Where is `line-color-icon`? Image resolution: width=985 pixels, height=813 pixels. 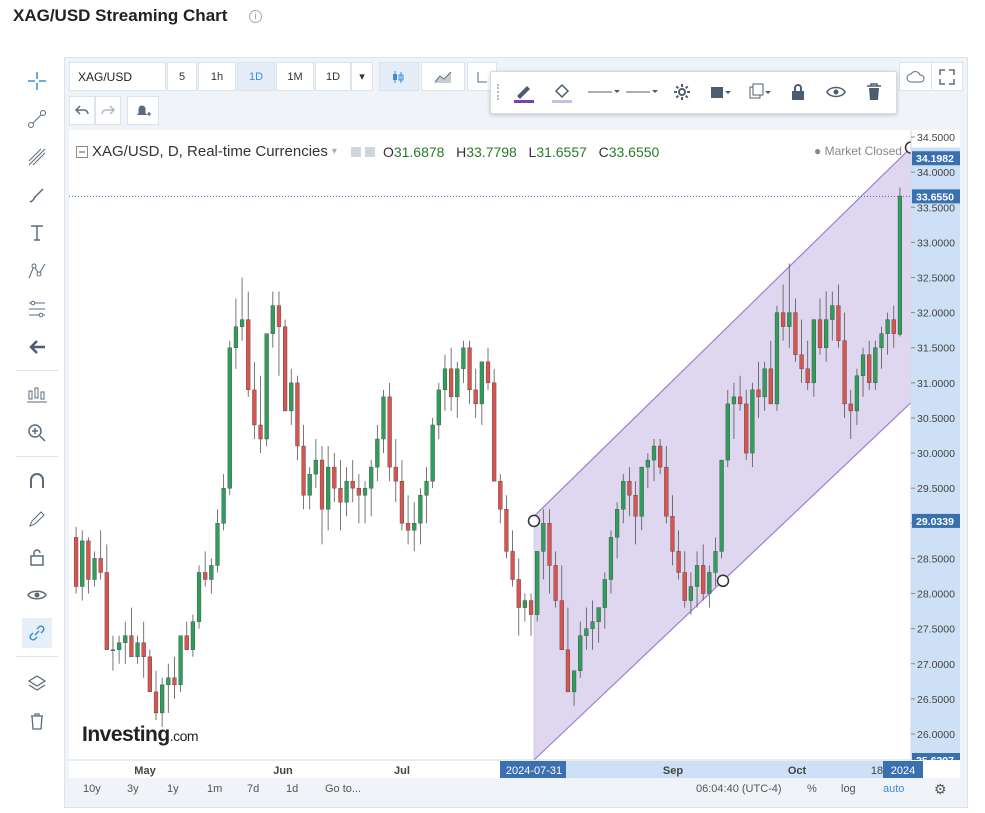 line-color-icon is located at coordinates (524, 92).